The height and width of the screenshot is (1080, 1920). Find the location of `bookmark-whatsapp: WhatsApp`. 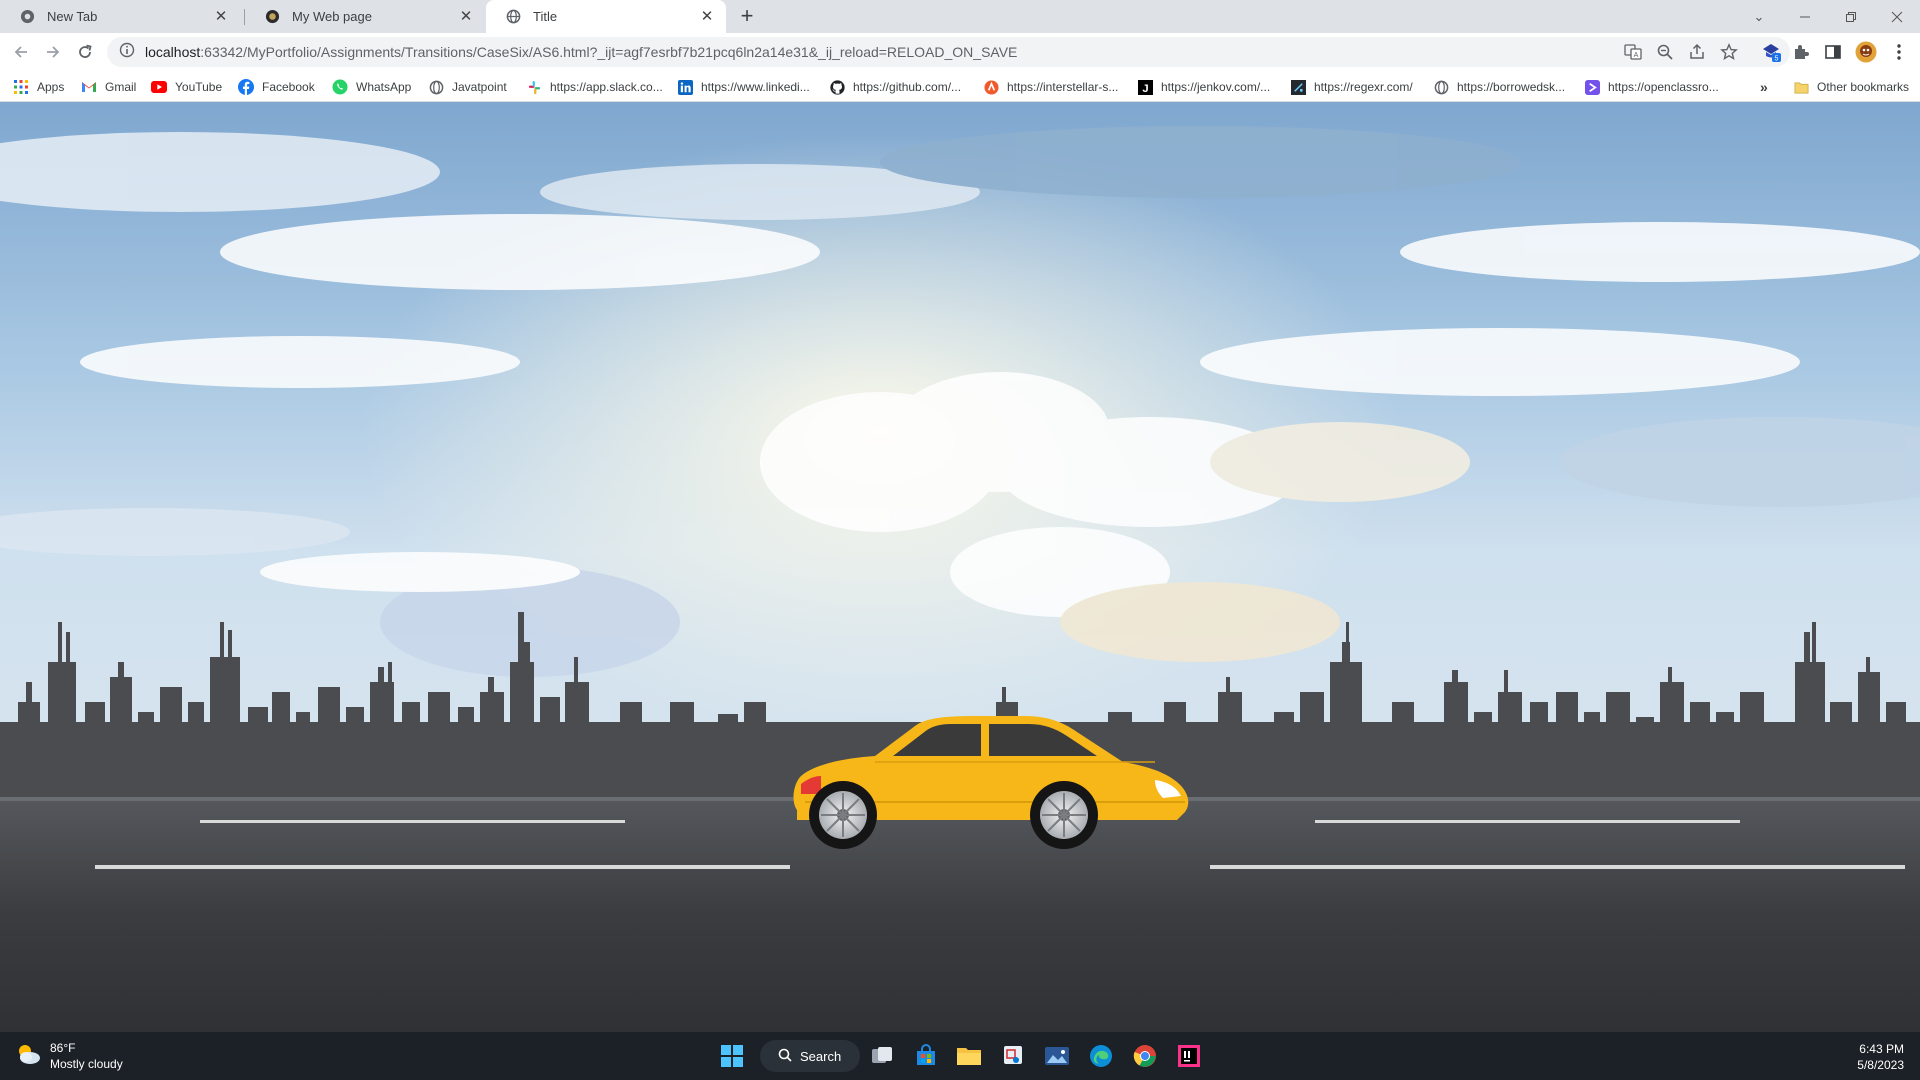

bookmark-whatsapp: WhatsApp is located at coordinates (371, 87).